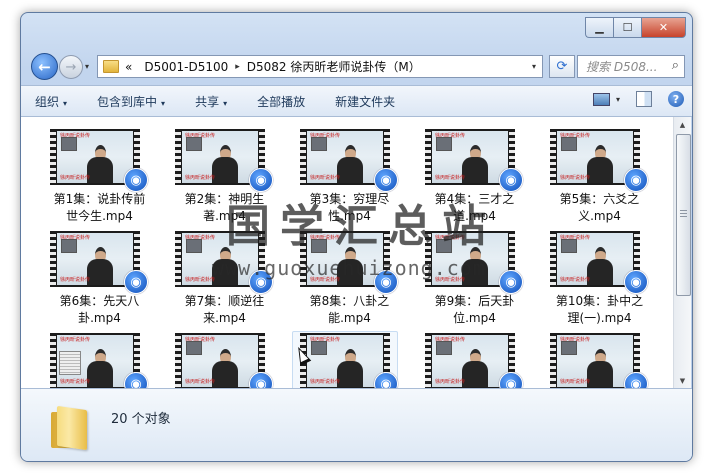  What do you see at coordinates (186, 67) in the screenshot?
I see `breadcrumb-parent: D5001-D5100` at bounding box center [186, 67].